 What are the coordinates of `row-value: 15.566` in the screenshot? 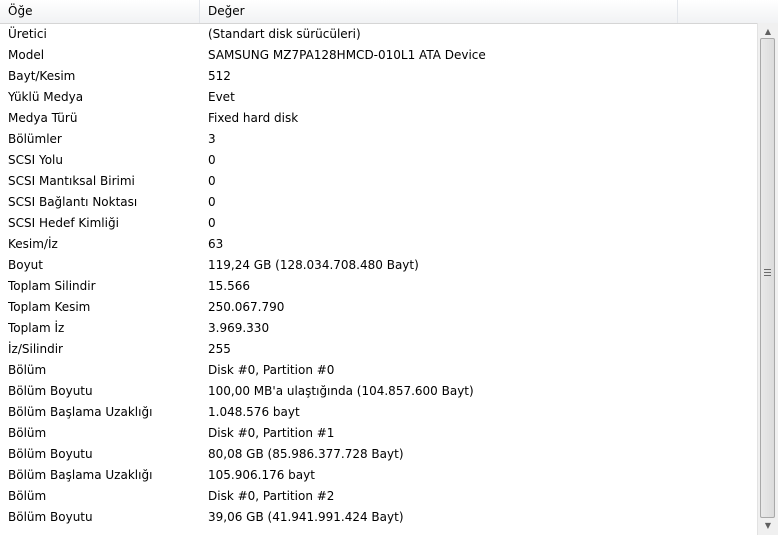 It's located at (229, 286).